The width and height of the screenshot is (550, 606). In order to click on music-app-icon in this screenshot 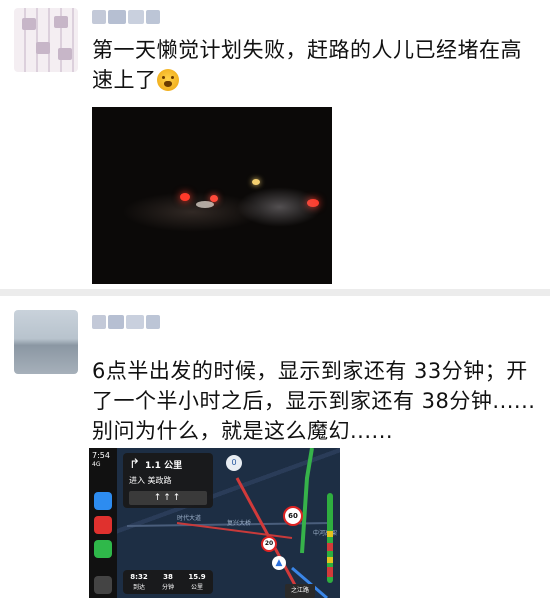, I will do `click(103, 525)`.